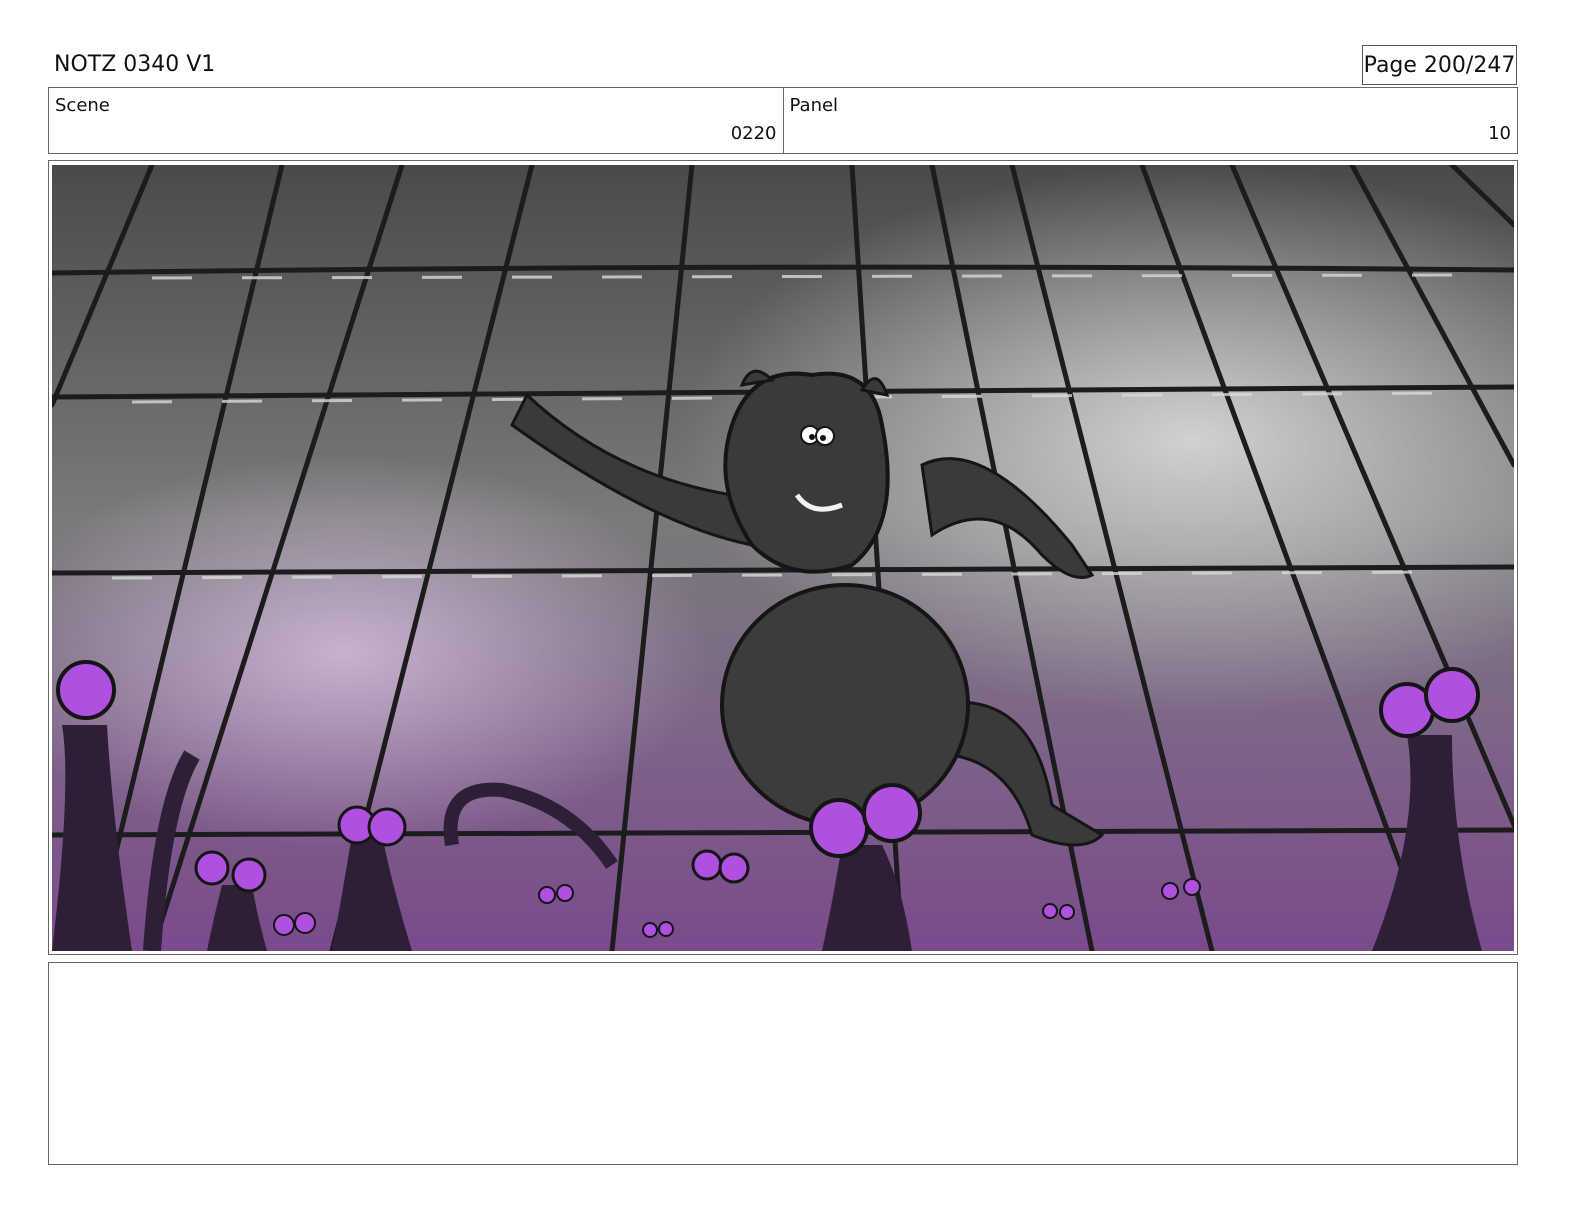  I want to click on panel-value: 10, so click(1499, 133).